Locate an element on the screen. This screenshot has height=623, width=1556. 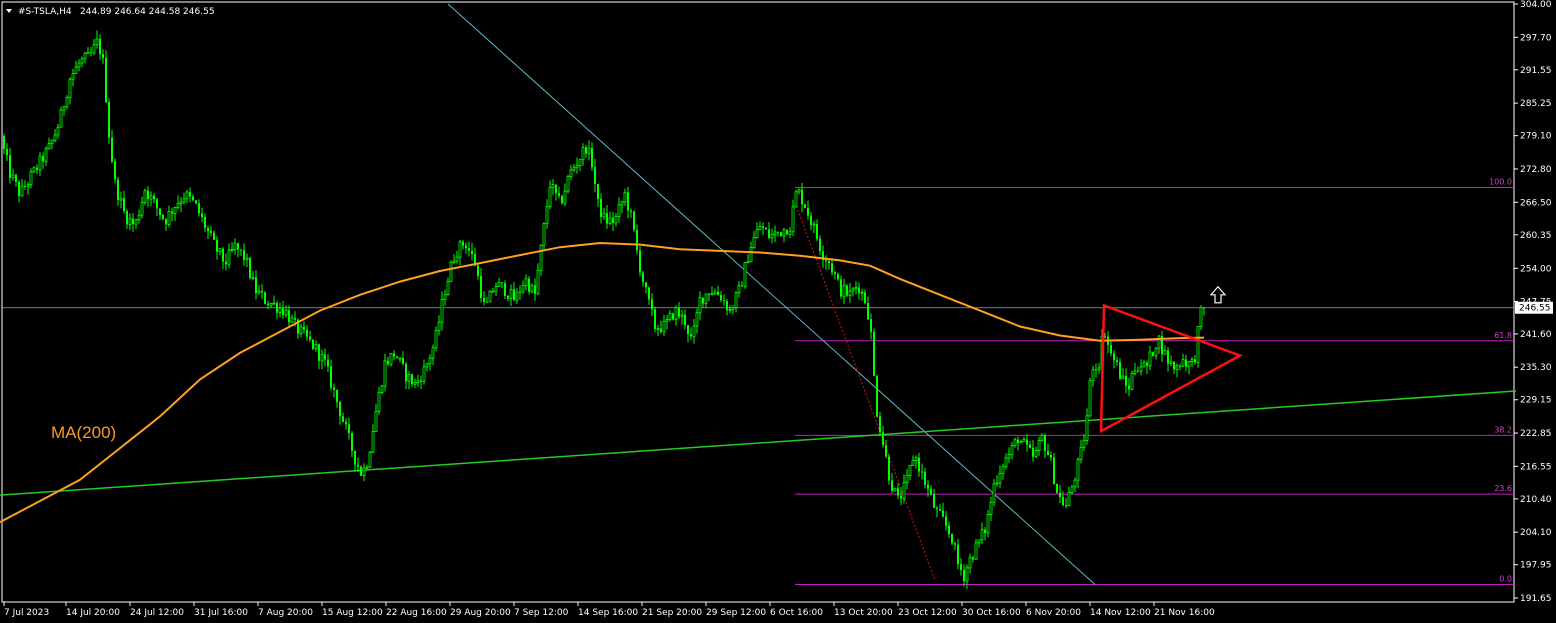
price-tick-label: 254.00 is located at coordinates (1536, 269).